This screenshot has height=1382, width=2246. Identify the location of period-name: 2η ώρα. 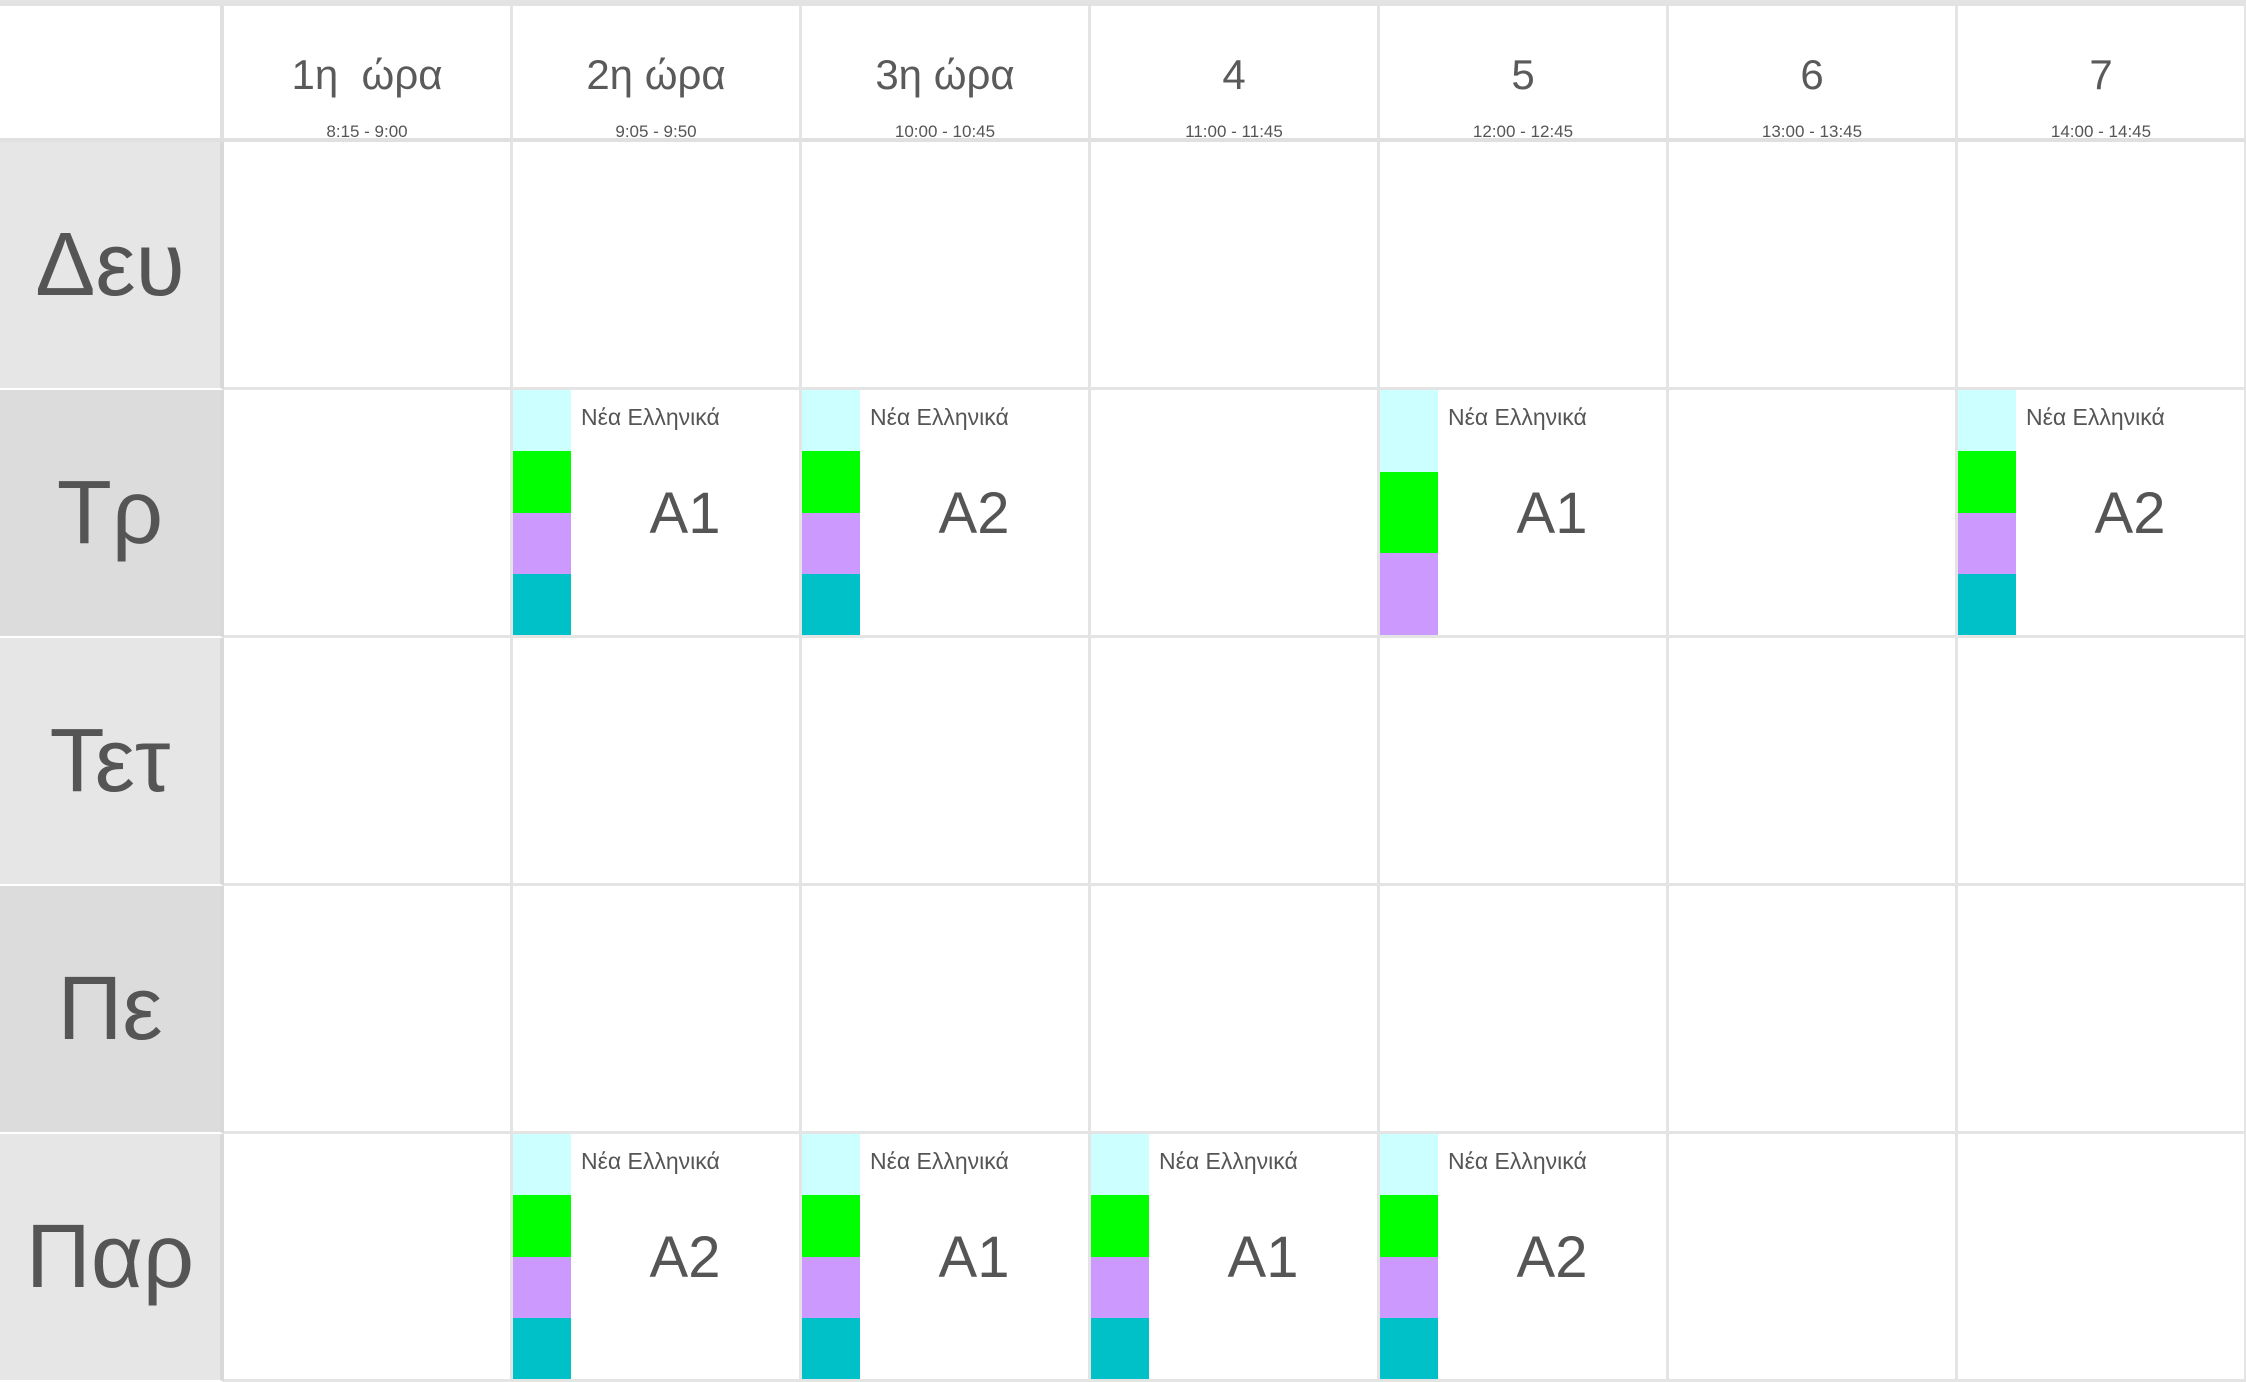
(656, 74).